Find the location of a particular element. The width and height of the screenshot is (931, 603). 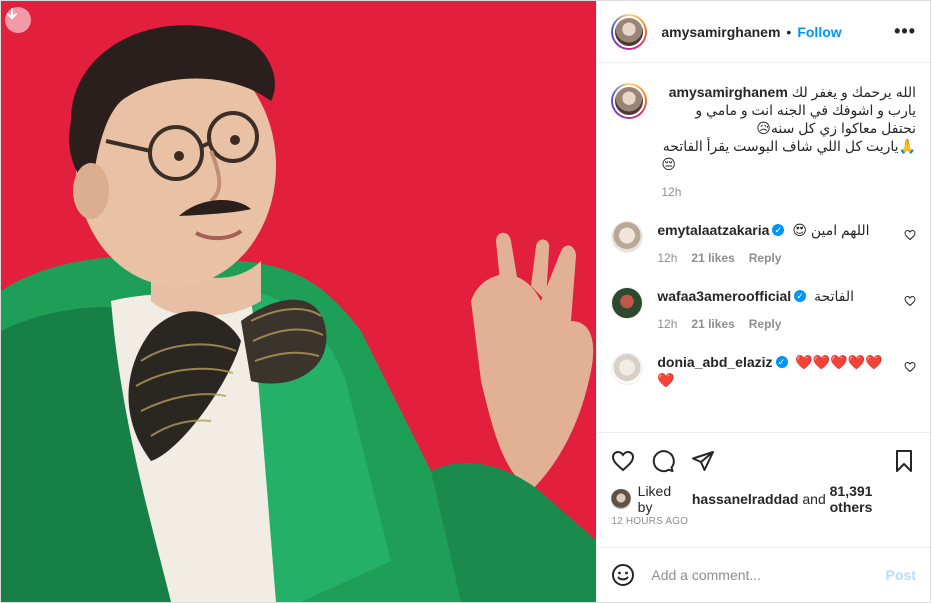

caption-meta: 12h is located at coordinates (788, 192).